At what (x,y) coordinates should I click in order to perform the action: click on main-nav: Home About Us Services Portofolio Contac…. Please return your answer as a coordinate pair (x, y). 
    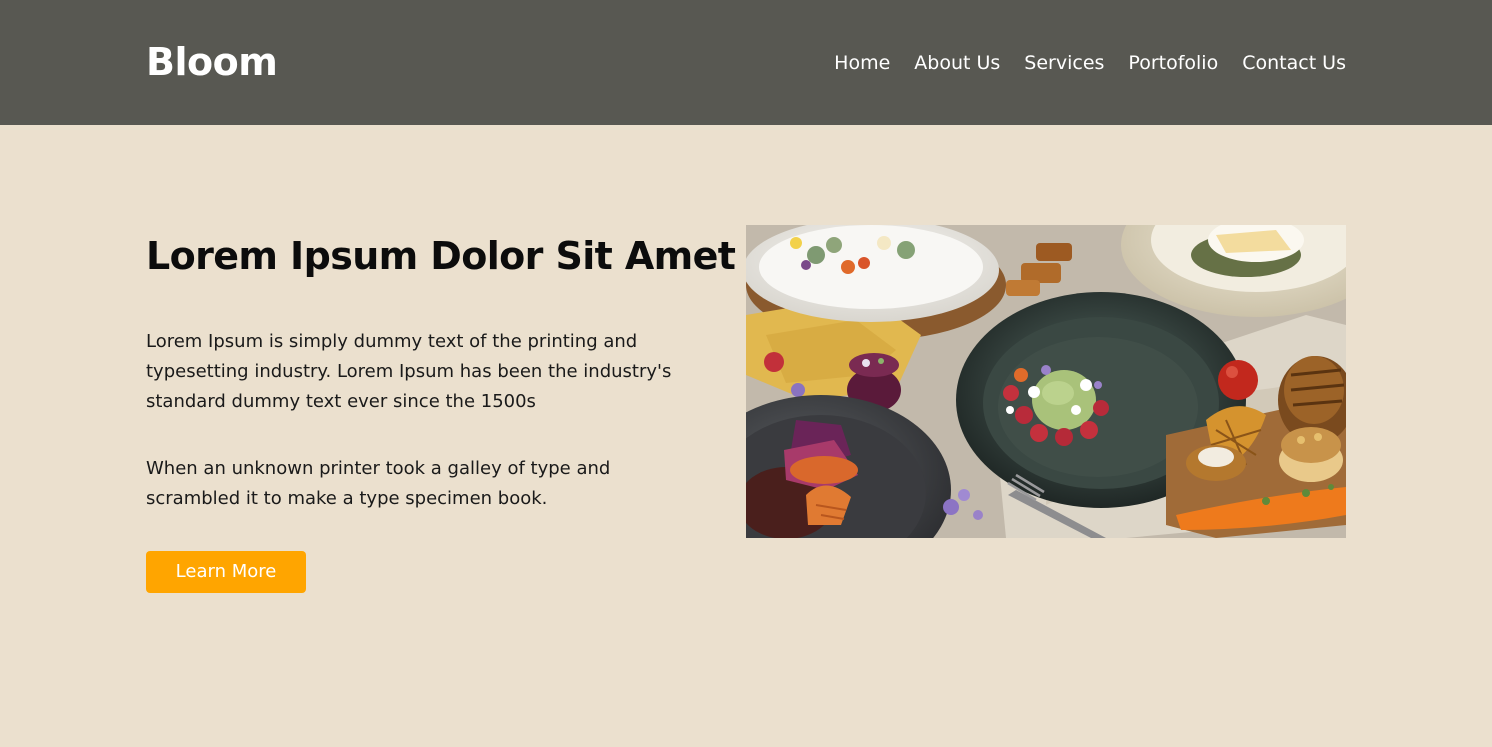
    Looking at the image, I should click on (1090, 63).